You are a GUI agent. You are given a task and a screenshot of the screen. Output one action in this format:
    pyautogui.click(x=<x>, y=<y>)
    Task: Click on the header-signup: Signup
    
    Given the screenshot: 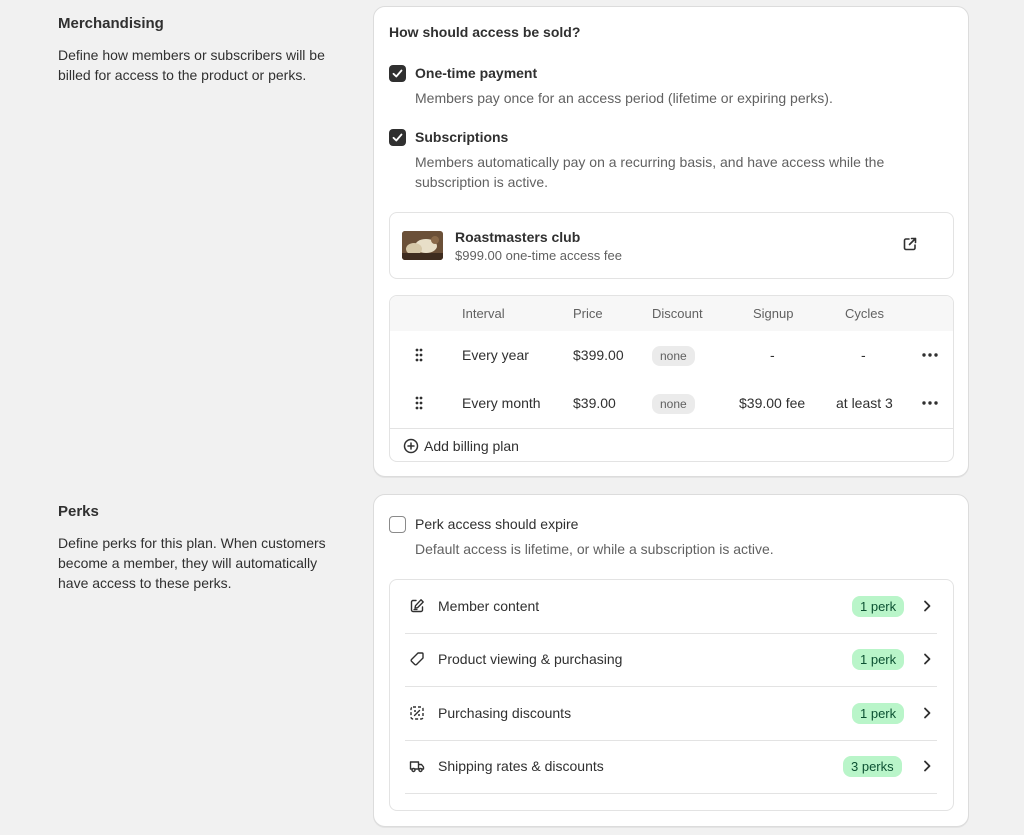 What is the action you would take?
    pyautogui.click(x=773, y=313)
    